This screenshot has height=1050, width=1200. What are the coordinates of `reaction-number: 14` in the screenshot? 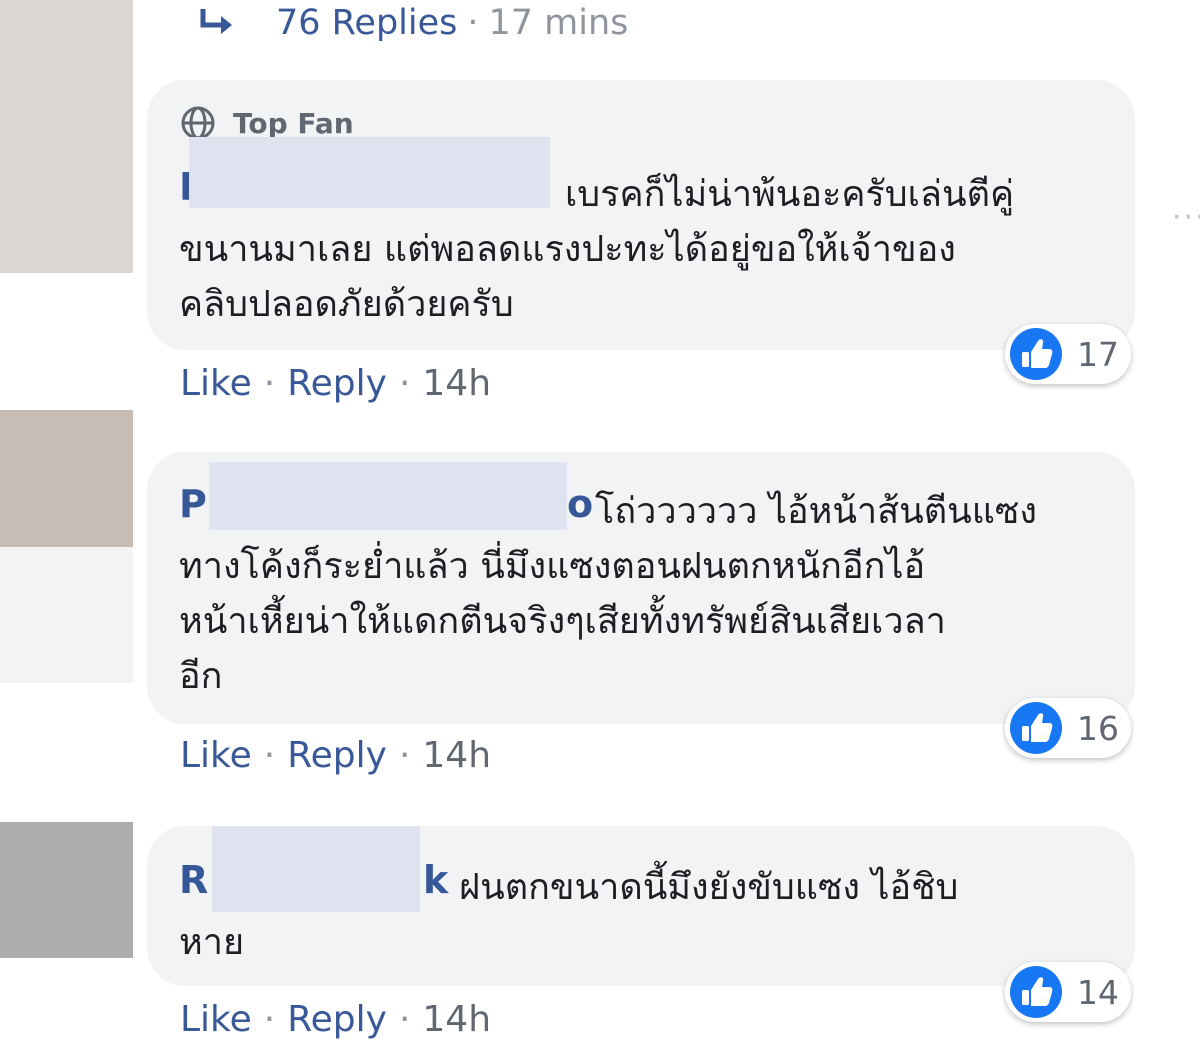 It's located at (1098, 992).